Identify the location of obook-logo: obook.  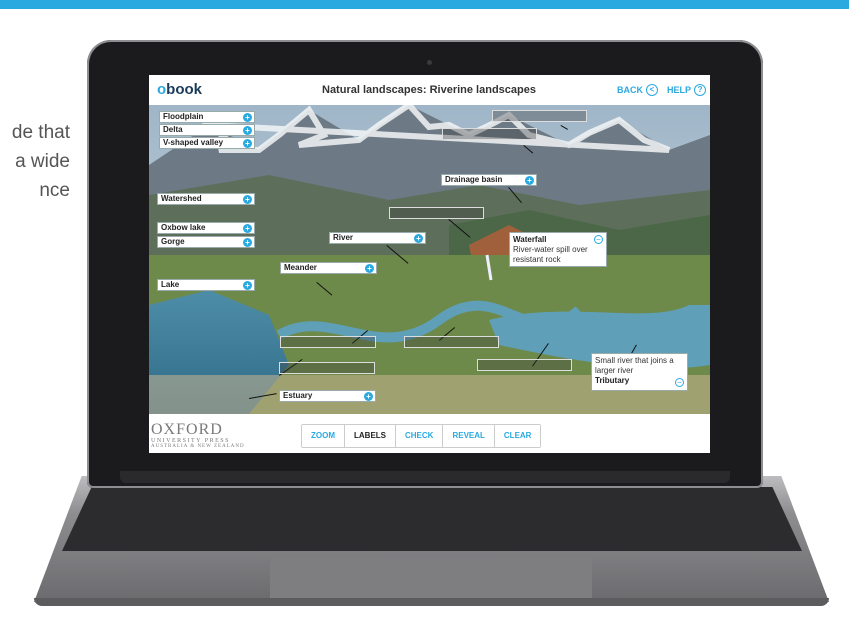
(179, 89).